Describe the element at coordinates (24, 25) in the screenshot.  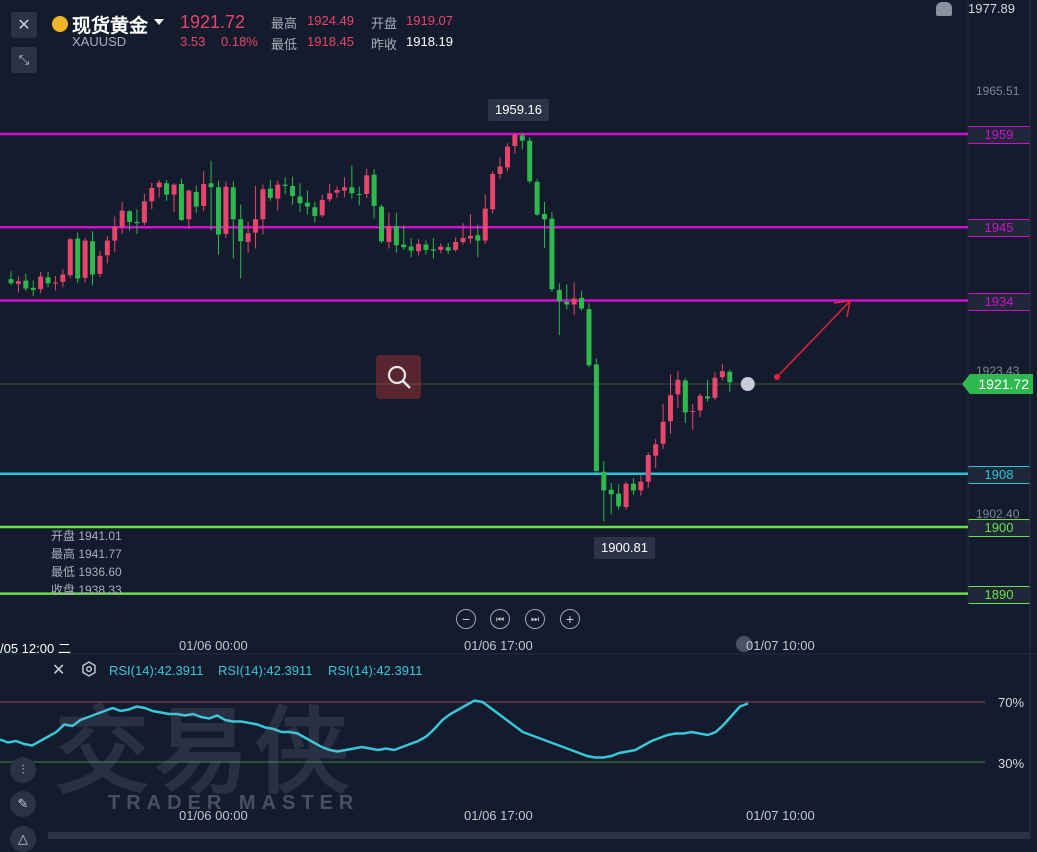
I see `close-chart-button: ✕` at that location.